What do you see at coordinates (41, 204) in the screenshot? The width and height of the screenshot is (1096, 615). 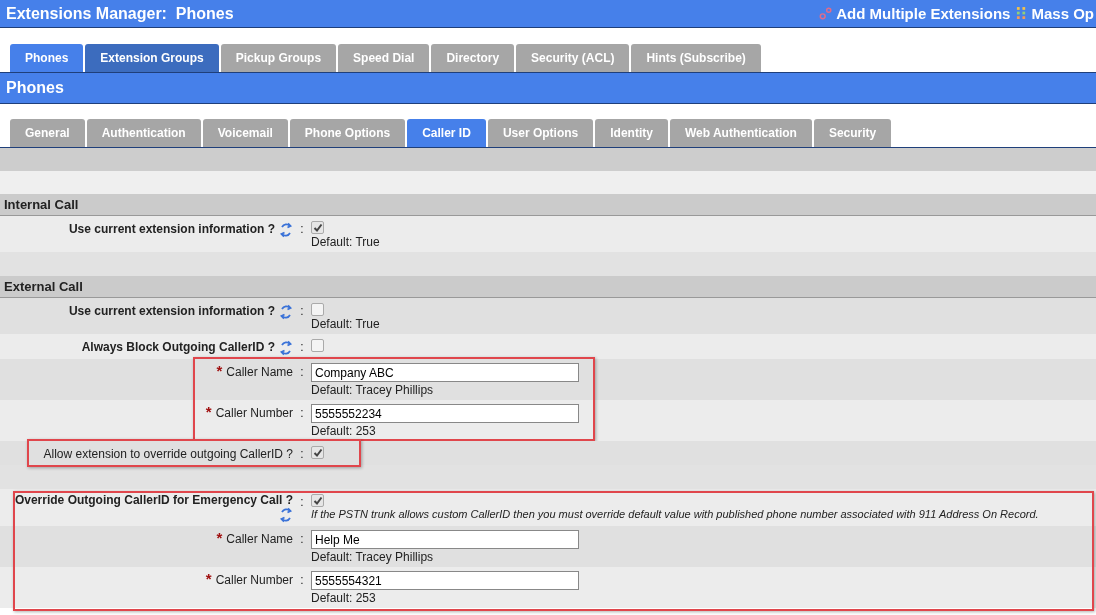 I see `section-heading: Internal Call` at bounding box center [41, 204].